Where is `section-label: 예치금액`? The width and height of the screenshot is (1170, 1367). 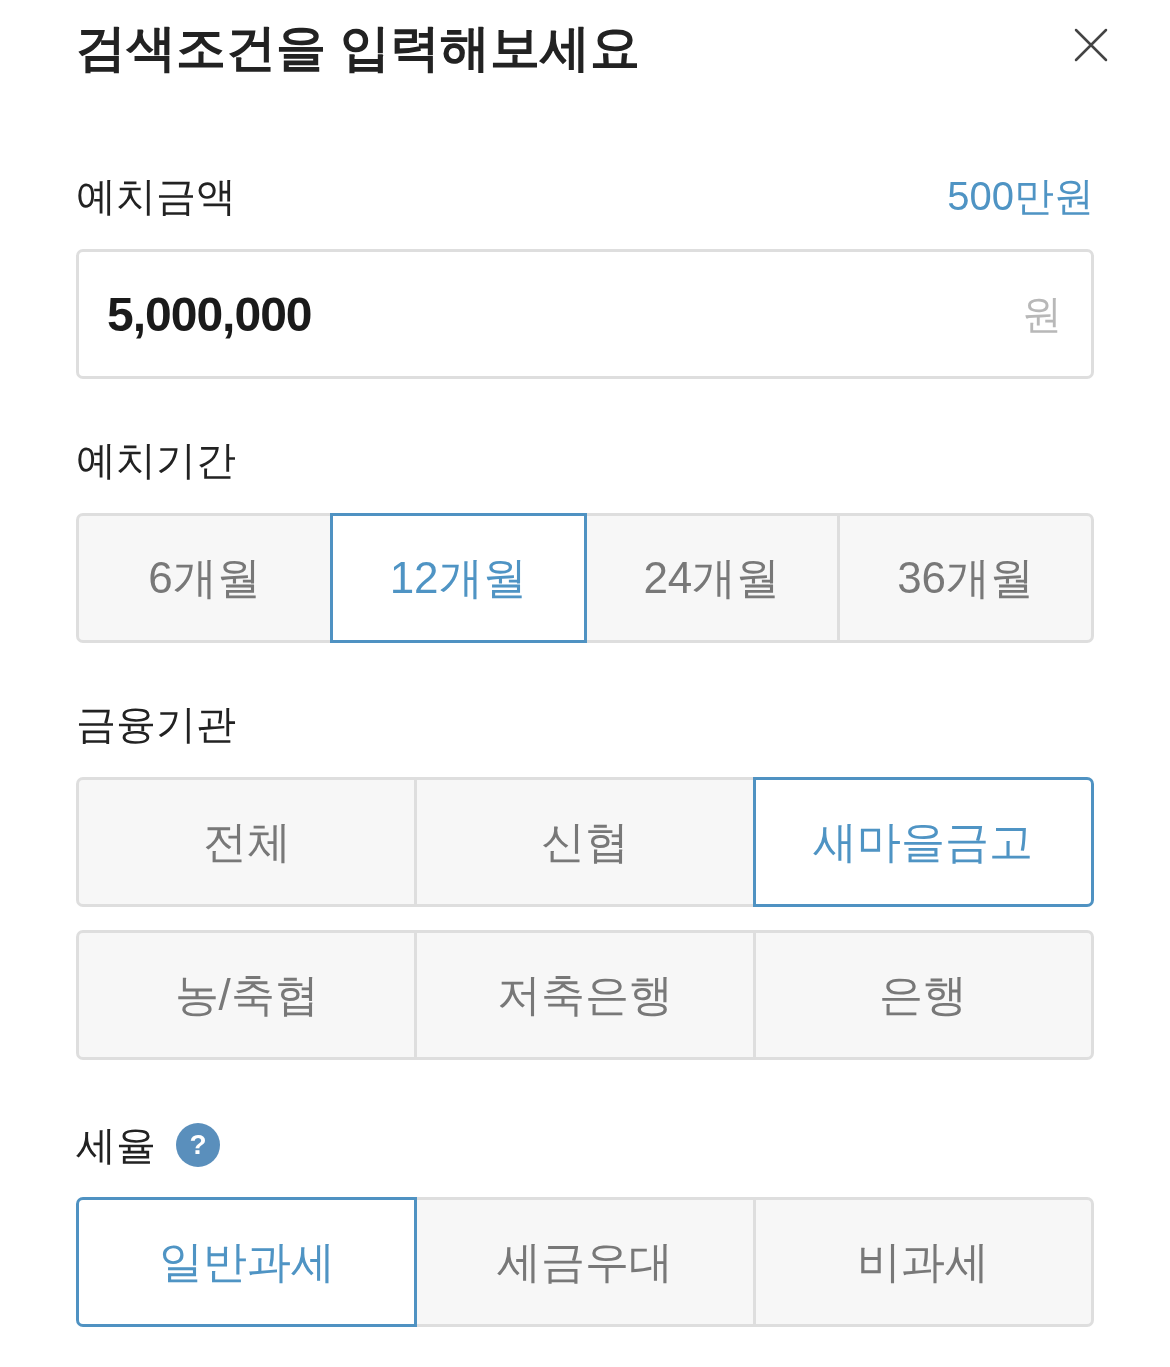 section-label: 예치금액 is located at coordinates (156, 196).